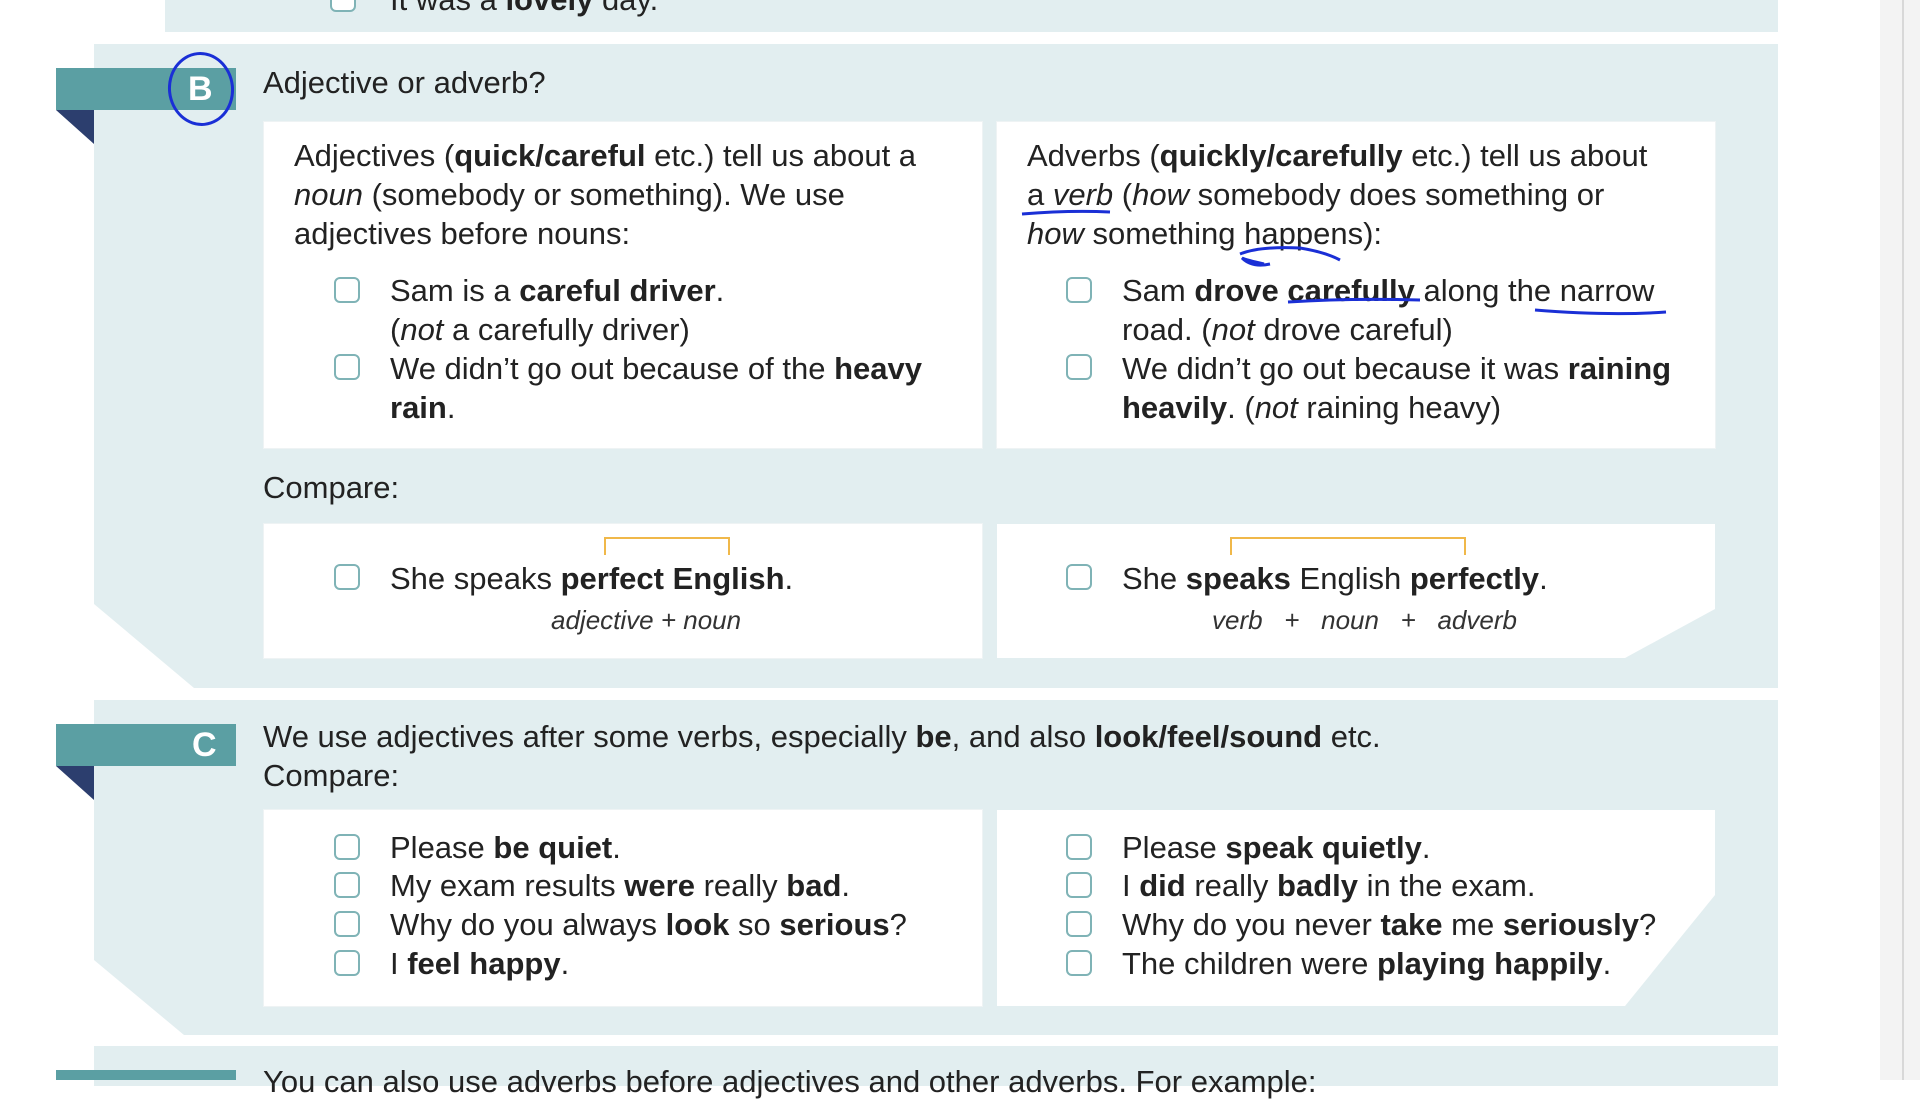 Image resolution: width=1920 pixels, height=1101 pixels. What do you see at coordinates (1329, 885) in the screenshot?
I see `list-item: I did really badly in the exam.` at bounding box center [1329, 885].